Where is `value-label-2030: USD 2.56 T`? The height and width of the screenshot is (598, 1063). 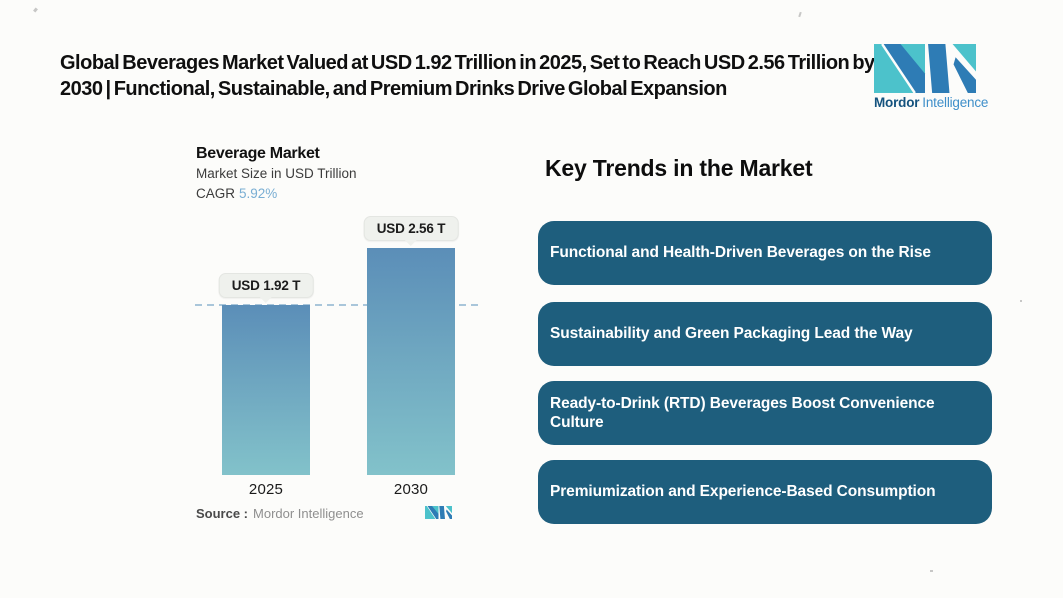
value-label-2030: USD 2.56 T is located at coordinates (411, 228).